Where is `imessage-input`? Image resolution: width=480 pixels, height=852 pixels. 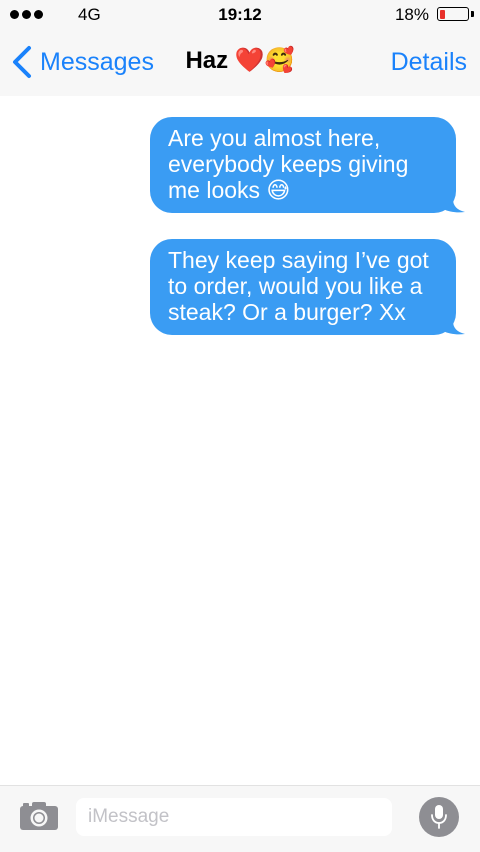 imessage-input is located at coordinates (234, 817).